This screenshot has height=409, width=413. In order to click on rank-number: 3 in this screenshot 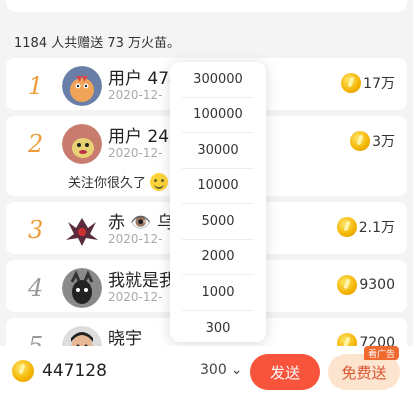, I will do `click(36, 230)`.